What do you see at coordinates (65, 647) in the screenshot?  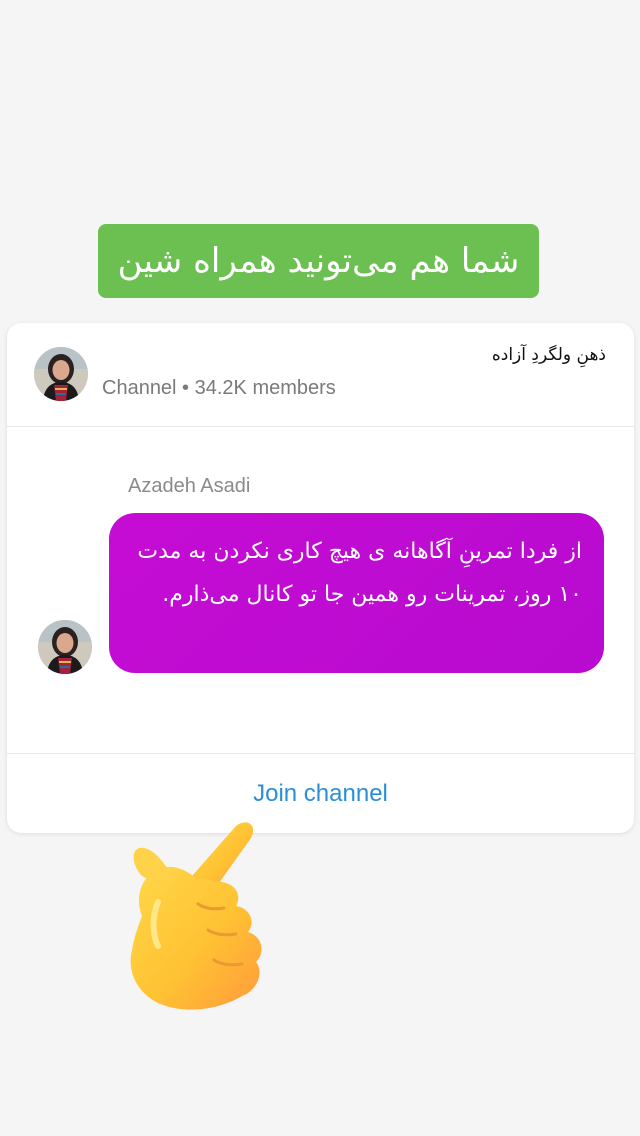 I see `sender-avatar` at bounding box center [65, 647].